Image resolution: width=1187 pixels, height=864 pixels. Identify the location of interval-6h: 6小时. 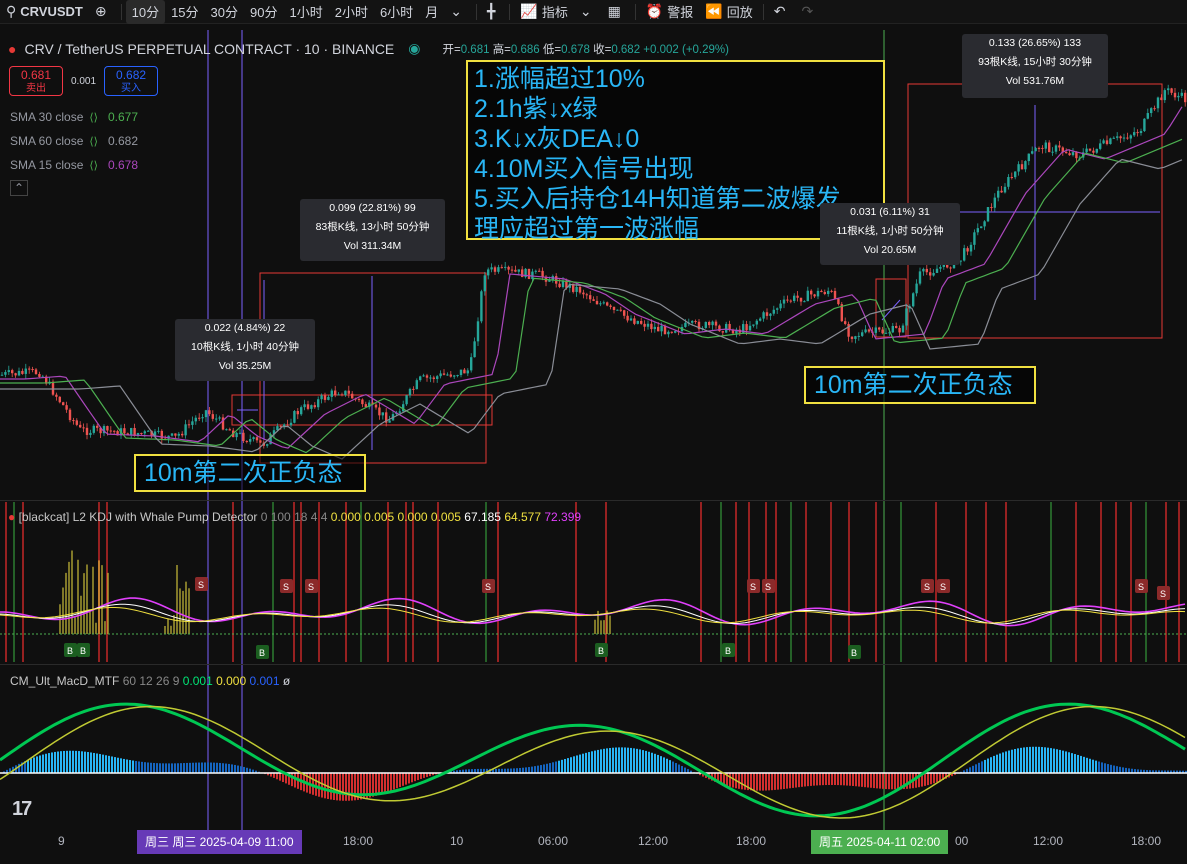
(396, 12).